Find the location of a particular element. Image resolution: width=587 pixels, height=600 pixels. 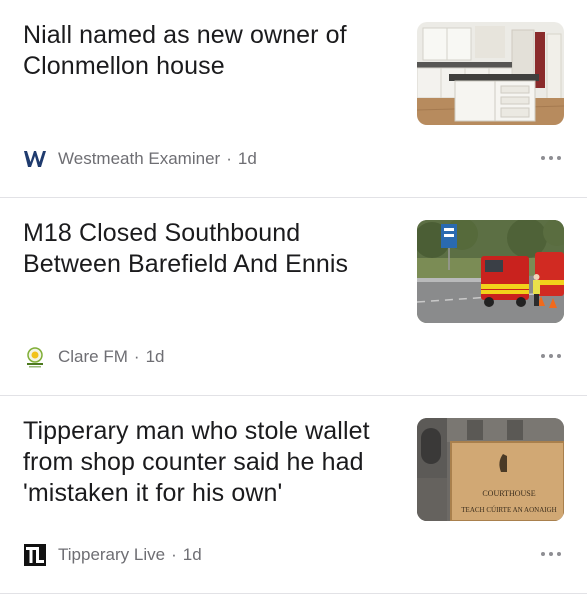

plaque-line-1: COURTHOUSE is located at coordinates (508, 493).